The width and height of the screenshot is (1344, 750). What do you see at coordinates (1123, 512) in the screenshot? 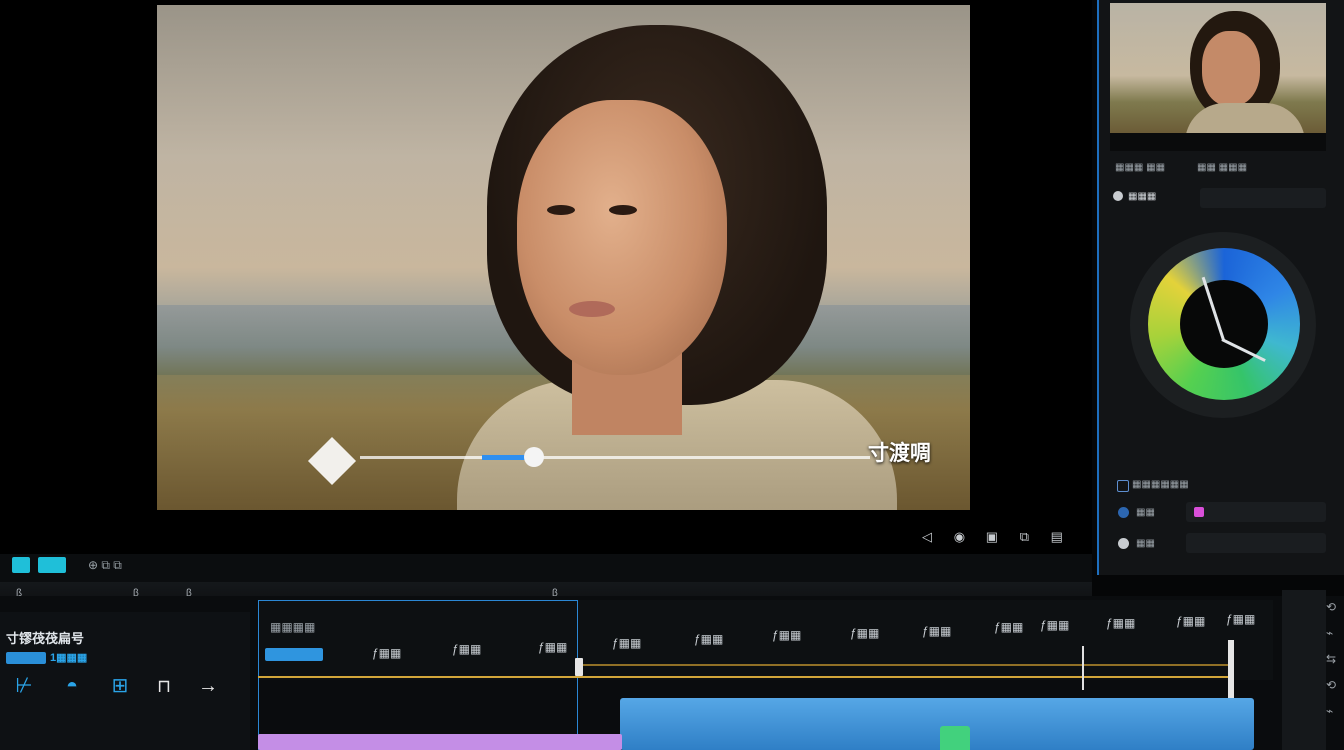
I see `prop-icon` at bounding box center [1123, 512].